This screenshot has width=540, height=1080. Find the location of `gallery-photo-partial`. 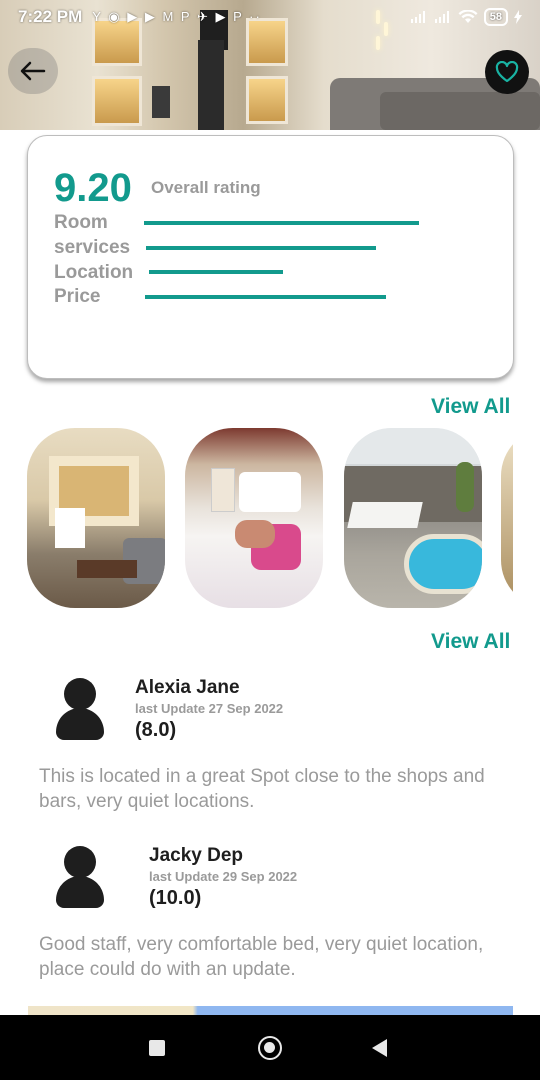

gallery-photo-partial is located at coordinates (507, 518).